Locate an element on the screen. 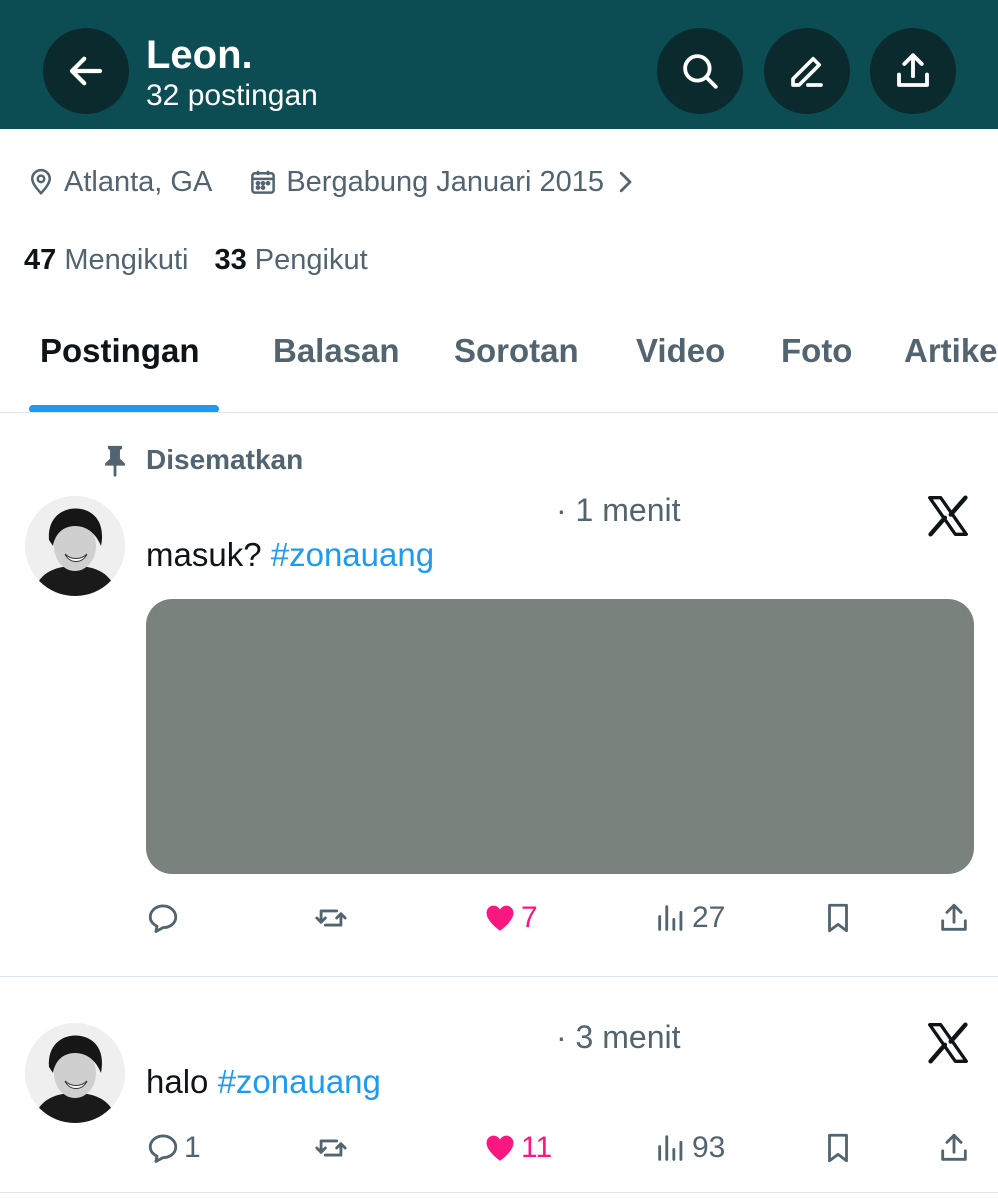 Image resolution: width=998 pixels, height=1200 pixels. post-timestamp: · 1 menit is located at coordinates (618, 510).